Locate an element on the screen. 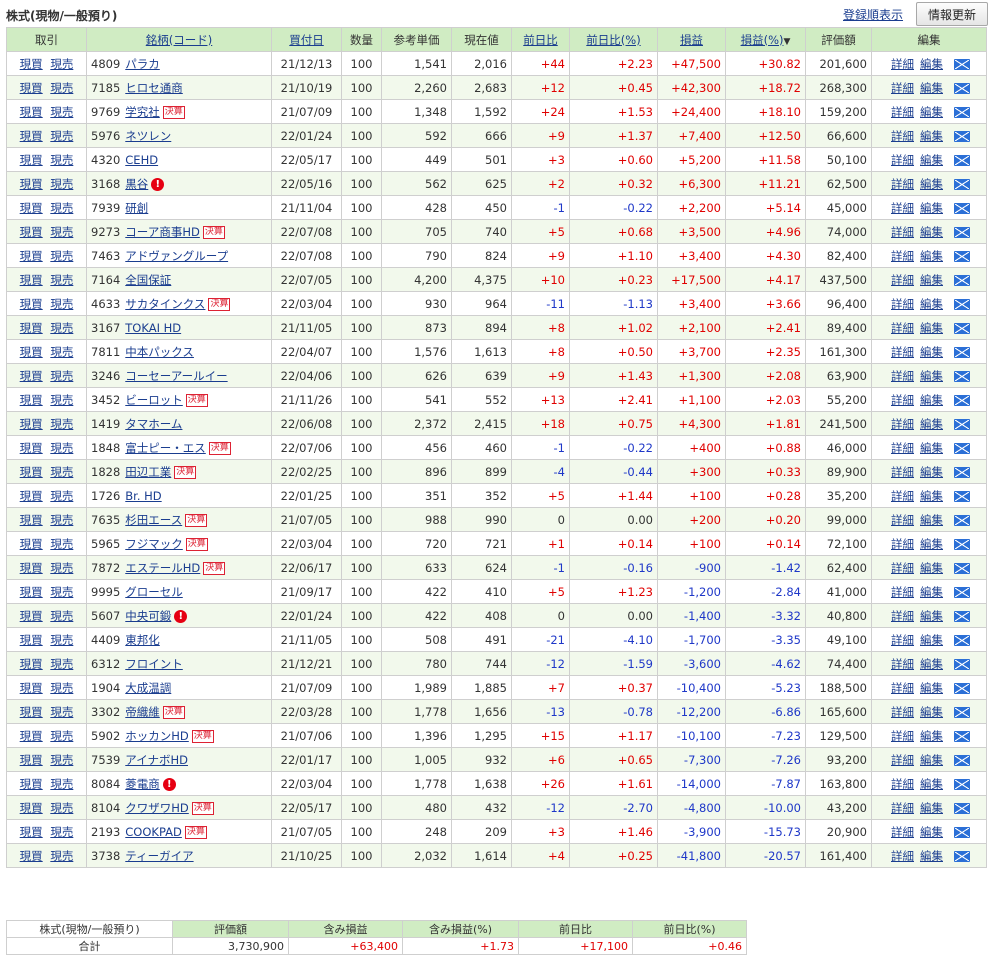 The height and width of the screenshot is (964, 992). col-pl-sort: 損益 is located at coordinates (691, 39).